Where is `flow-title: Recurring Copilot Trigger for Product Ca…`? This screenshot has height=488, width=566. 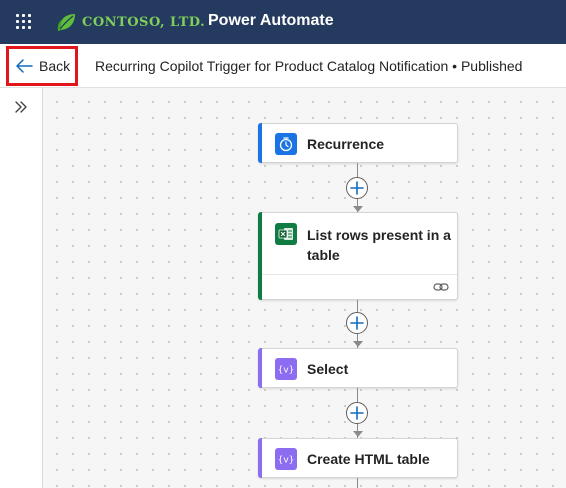 flow-title: Recurring Copilot Trigger for Product Ca… is located at coordinates (309, 66).